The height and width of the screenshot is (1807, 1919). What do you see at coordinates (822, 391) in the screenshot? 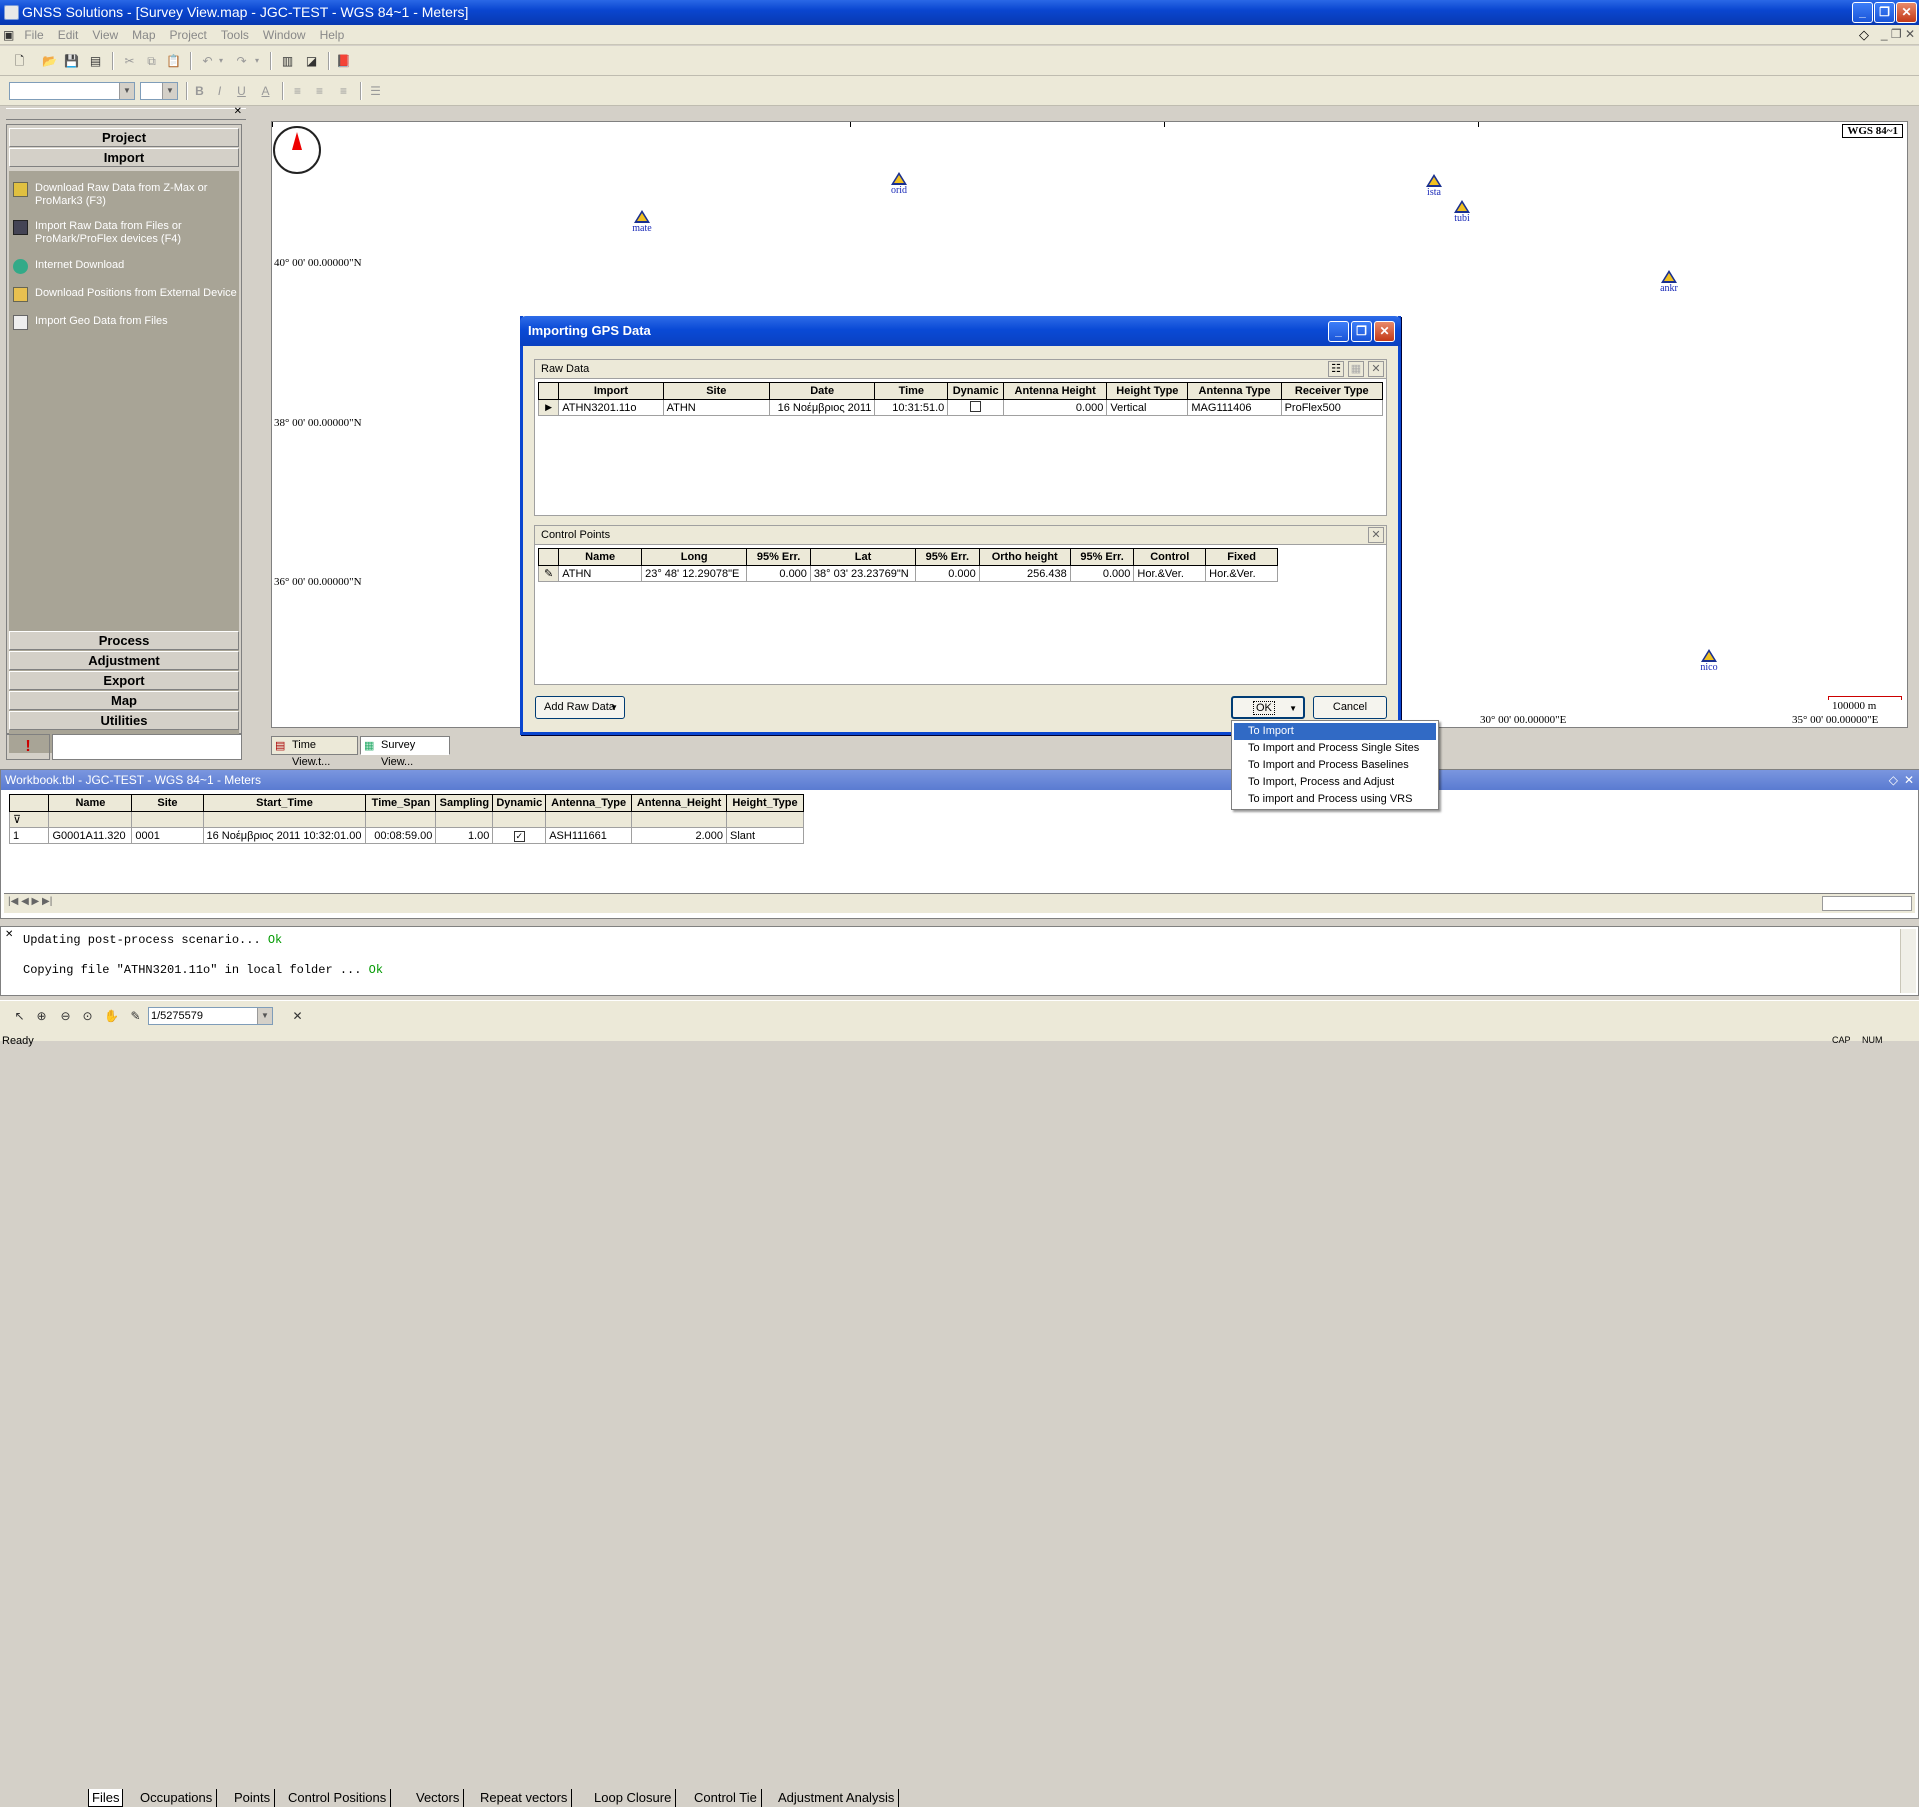
I see `col-header: Date` at bounding box center [822, 391].